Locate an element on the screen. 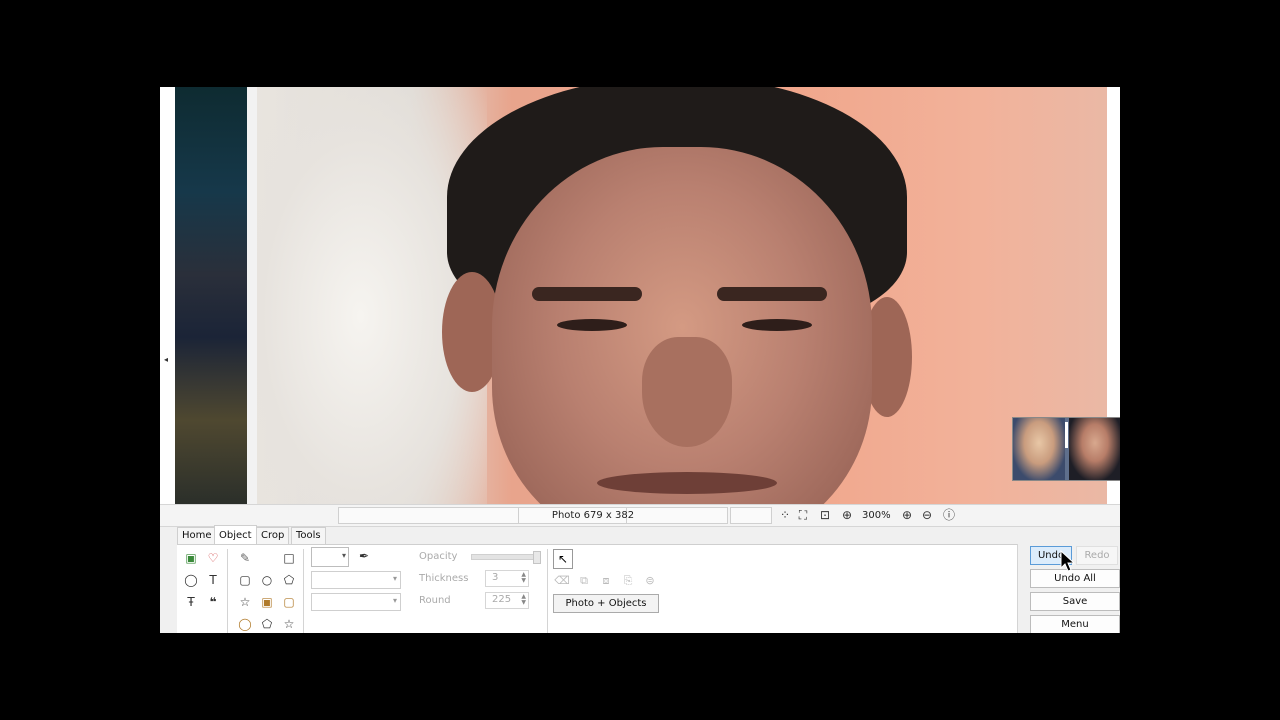 The height and width of the screenshot is (720, 1280). actual-size-icon: ⊡ is located at coordinates (825, 515).